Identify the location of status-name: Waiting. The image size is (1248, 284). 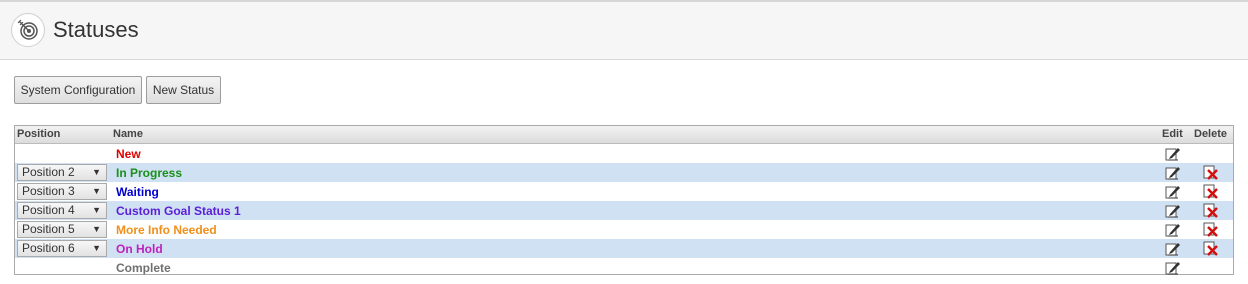
(137, 192).